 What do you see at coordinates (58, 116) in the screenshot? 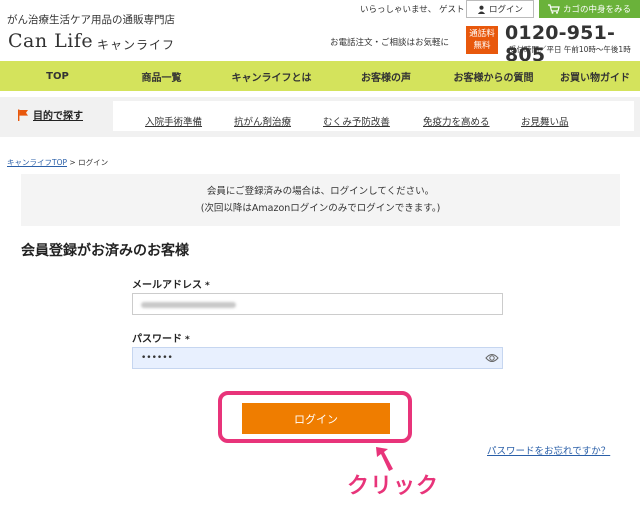
I see `purpose-heading-label: 目的で探す` at bounding box center [58, 116].